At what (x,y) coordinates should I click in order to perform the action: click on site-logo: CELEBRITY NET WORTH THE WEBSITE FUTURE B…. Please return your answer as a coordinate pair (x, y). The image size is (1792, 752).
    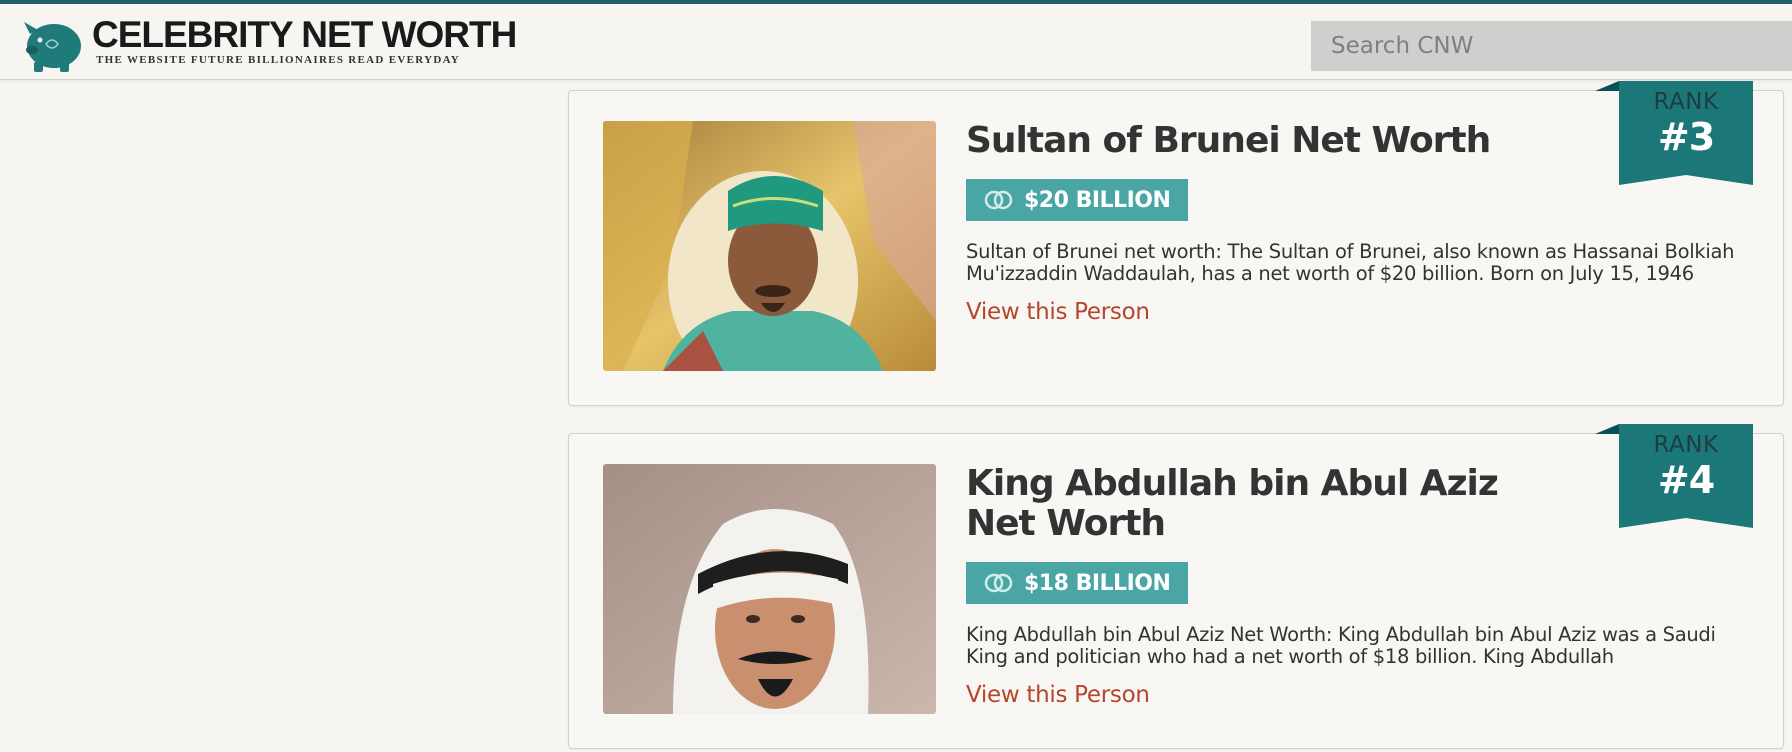
    Looking at the image, I should click on (268, 44).